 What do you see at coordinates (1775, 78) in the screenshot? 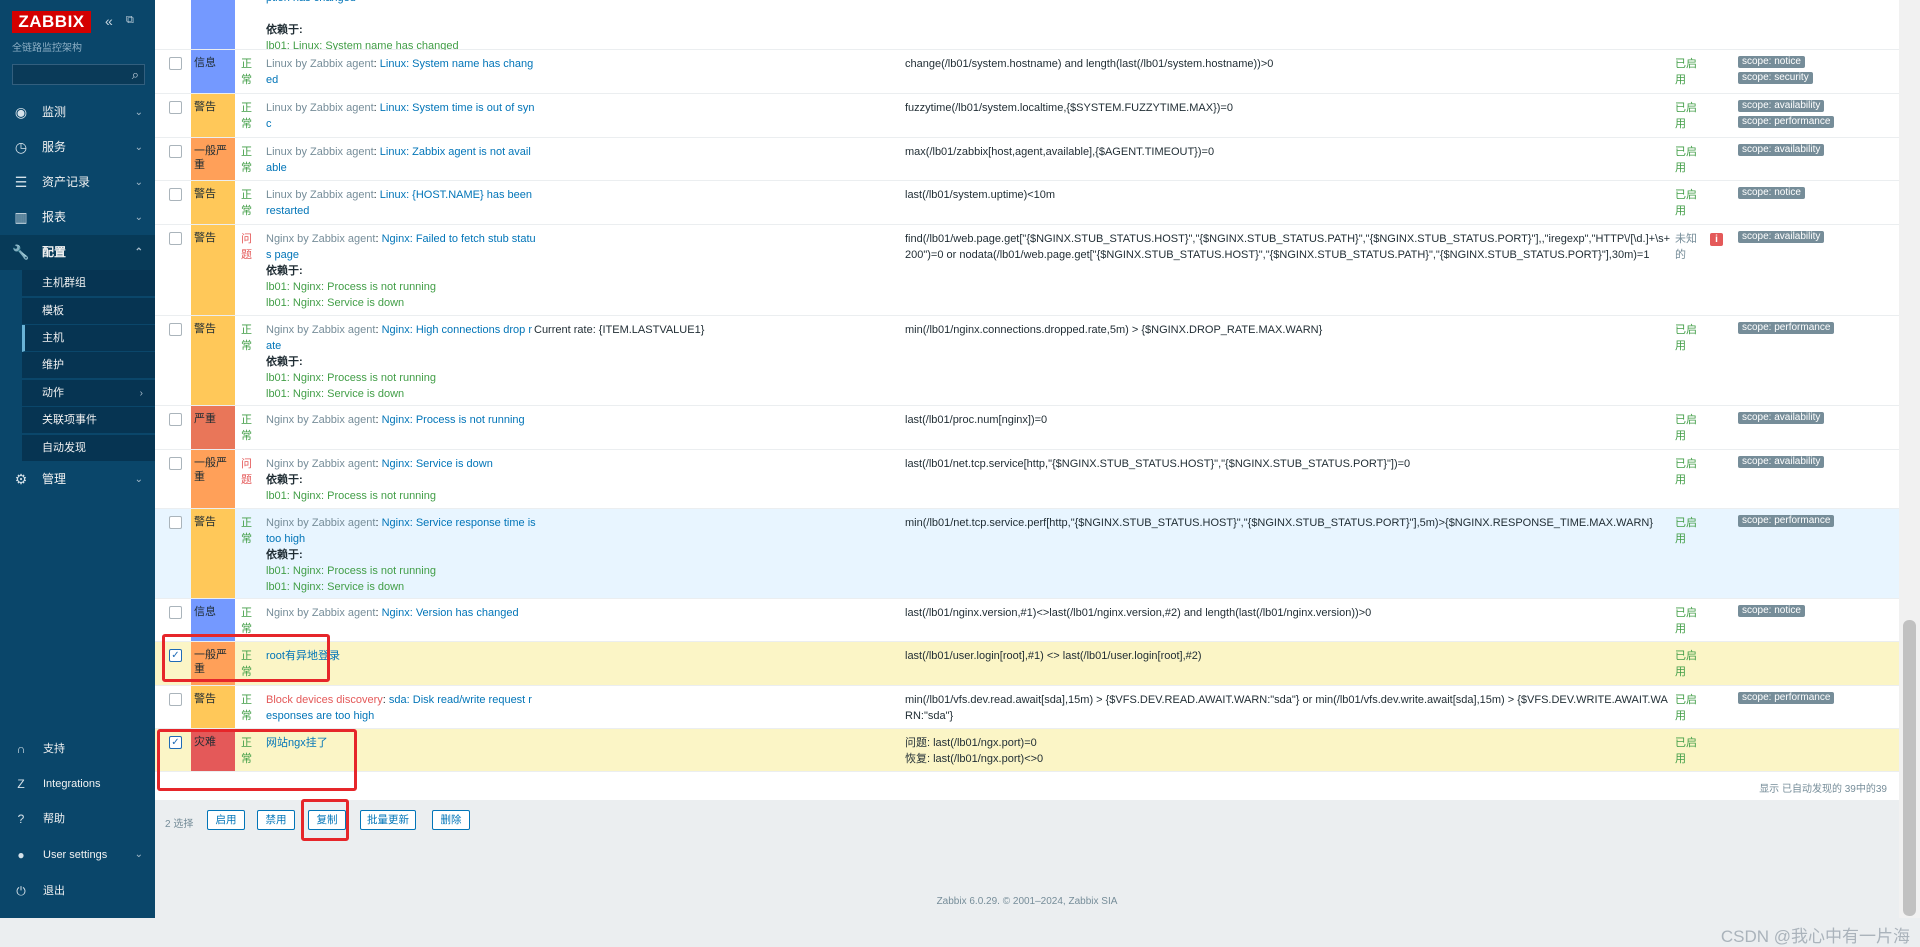
I see `tag-badge: scope: security` at bounding box center [1775, 78].